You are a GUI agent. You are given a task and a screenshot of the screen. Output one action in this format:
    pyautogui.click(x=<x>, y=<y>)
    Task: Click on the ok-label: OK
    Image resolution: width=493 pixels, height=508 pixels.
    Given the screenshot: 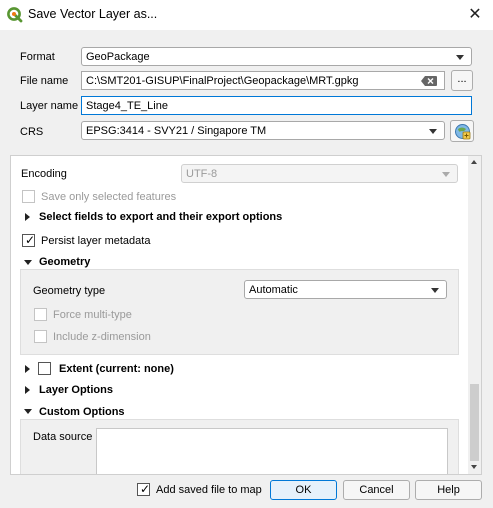 What is the action you would take?
    pyautogui.click(x=303, y=490)
    